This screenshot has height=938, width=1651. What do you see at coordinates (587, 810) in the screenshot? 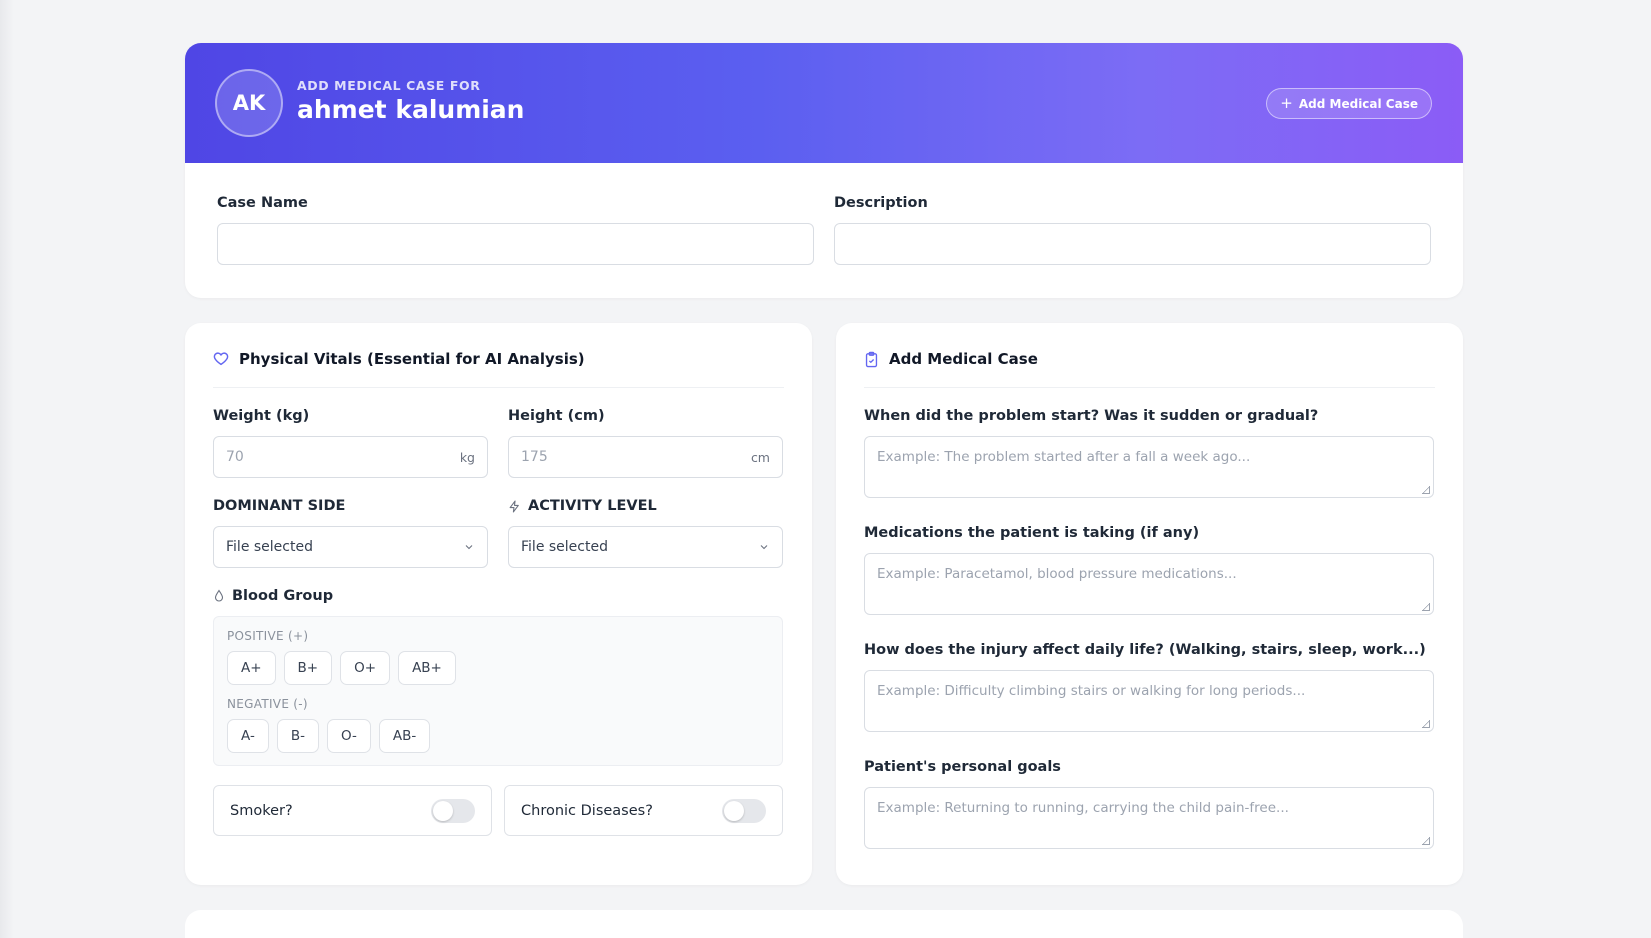
I see `chronic-diseases-label: Chronic Diseases?` at bounding box center [587, 810].